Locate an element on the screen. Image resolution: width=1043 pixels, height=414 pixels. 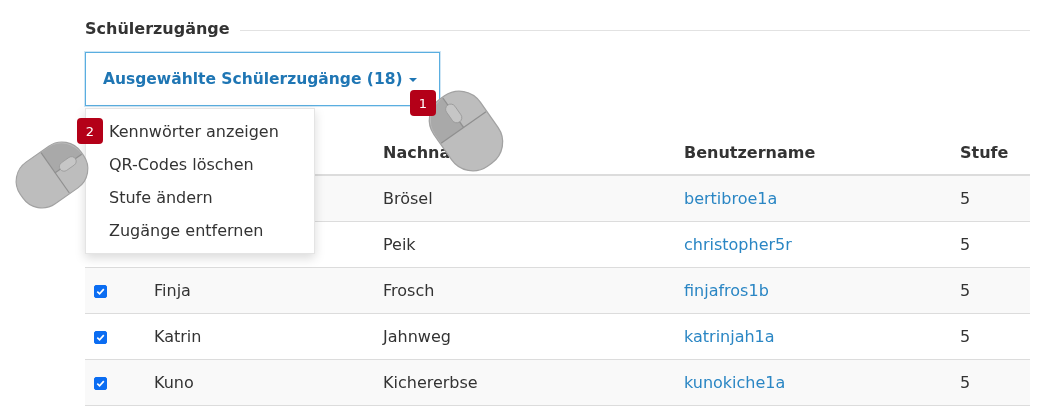
caret-icon is located at coordinates (412, 80).